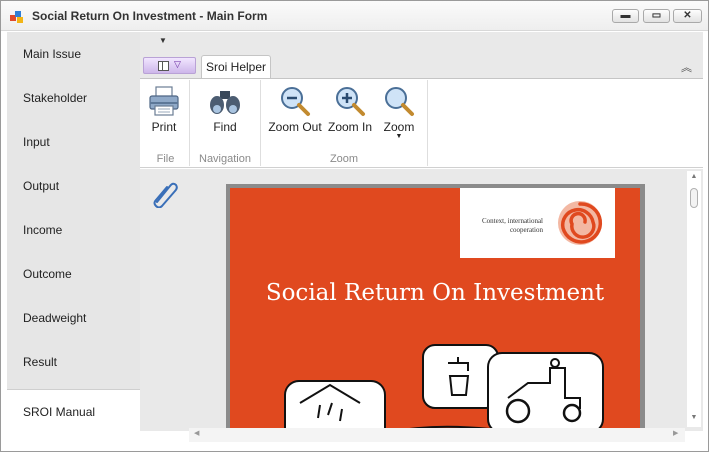 The width and height of the screenshot is (709, 452). Describe the element at coordinates (295, 101) in the screenshot. I see `zoom-out-icon` at that location.